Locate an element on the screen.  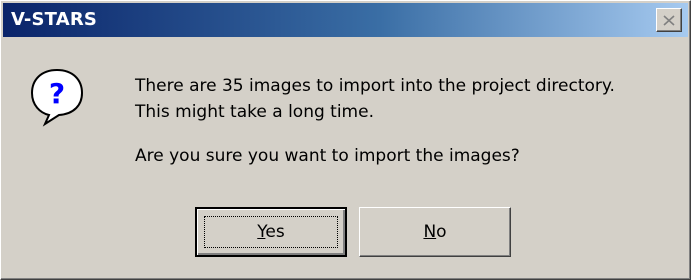
window-title: V-STARS is located at coordinates (54, 19).